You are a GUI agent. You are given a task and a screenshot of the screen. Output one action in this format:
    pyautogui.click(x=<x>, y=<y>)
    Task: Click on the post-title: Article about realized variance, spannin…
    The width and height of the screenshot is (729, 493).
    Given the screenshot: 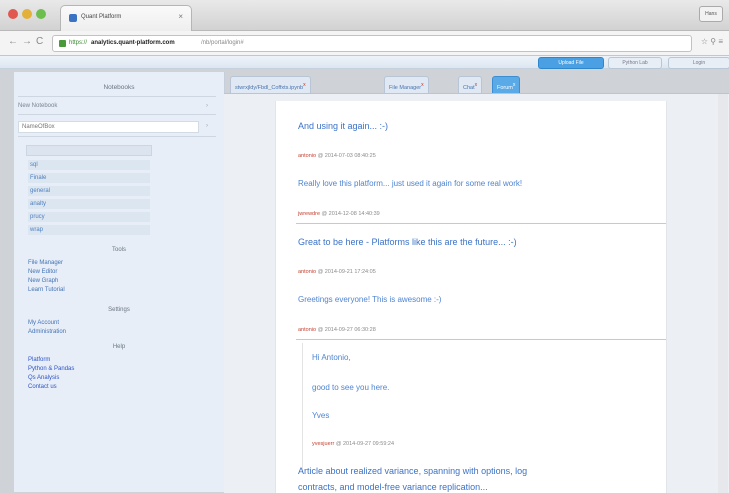 What is the action you would take?
    pyautogui.click(x=412, y=471)
    